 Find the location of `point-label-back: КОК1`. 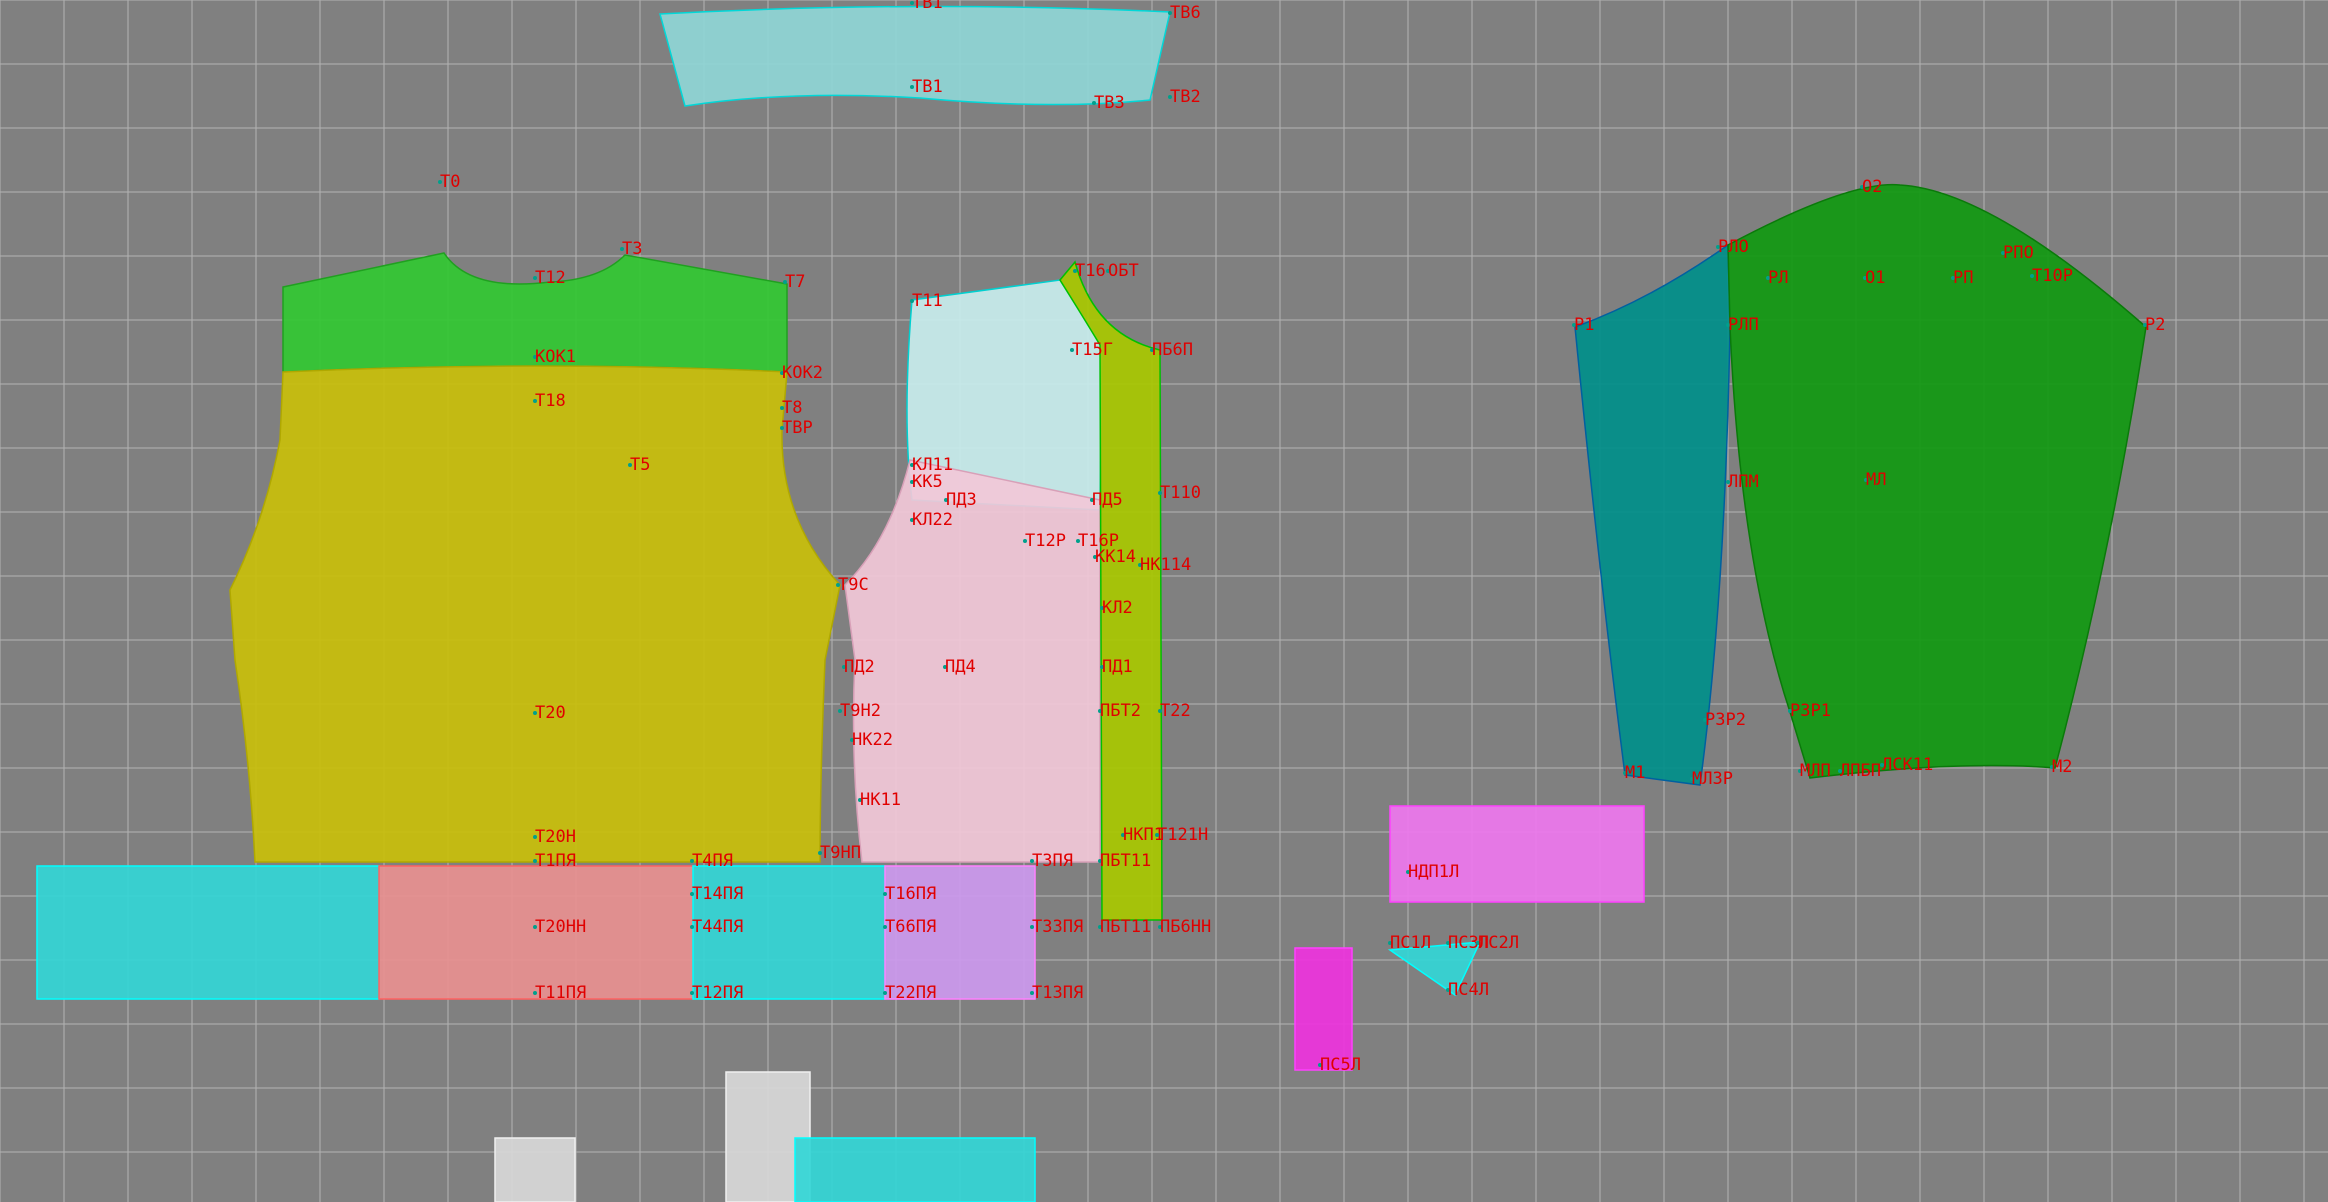

point-label-back: КОК1 is located at coordinates (555, 357).